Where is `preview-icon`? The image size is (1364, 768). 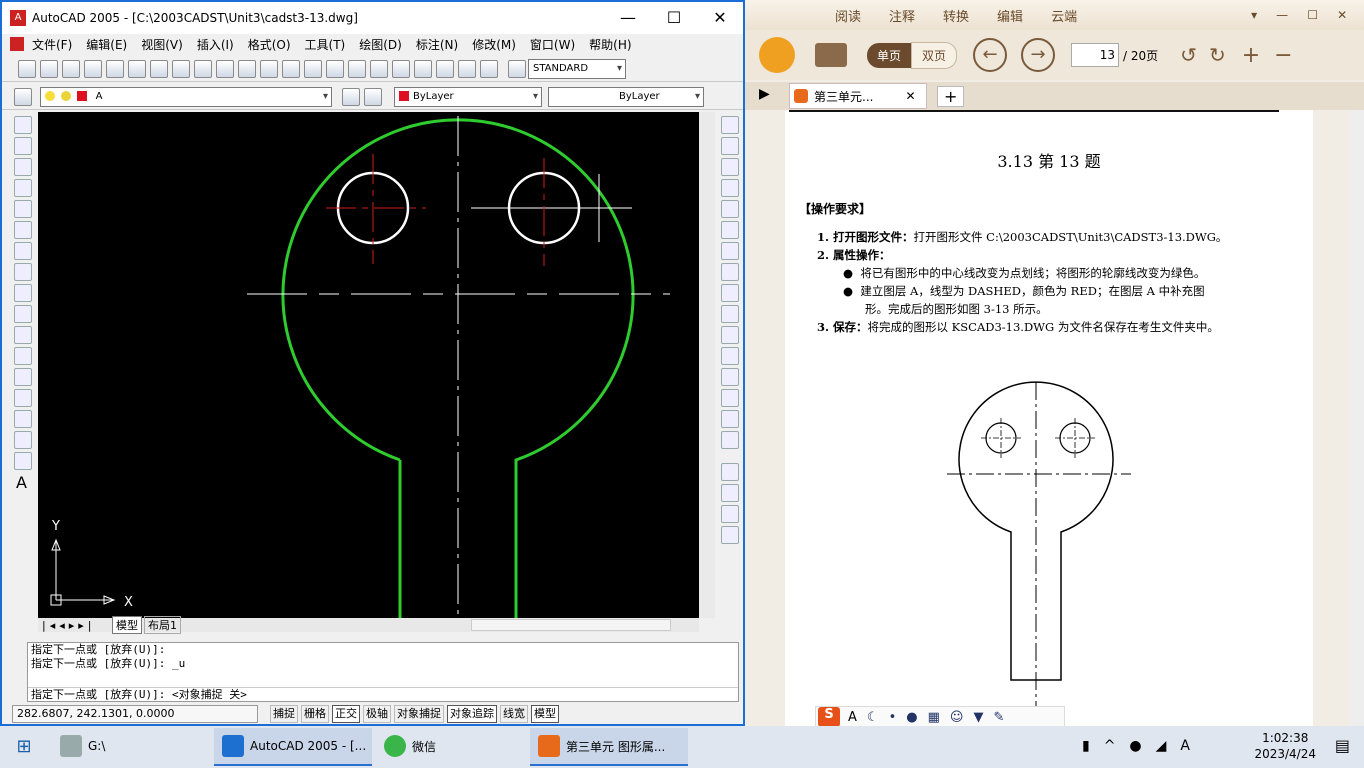 preview-icon is located at coordinates (115, 68).